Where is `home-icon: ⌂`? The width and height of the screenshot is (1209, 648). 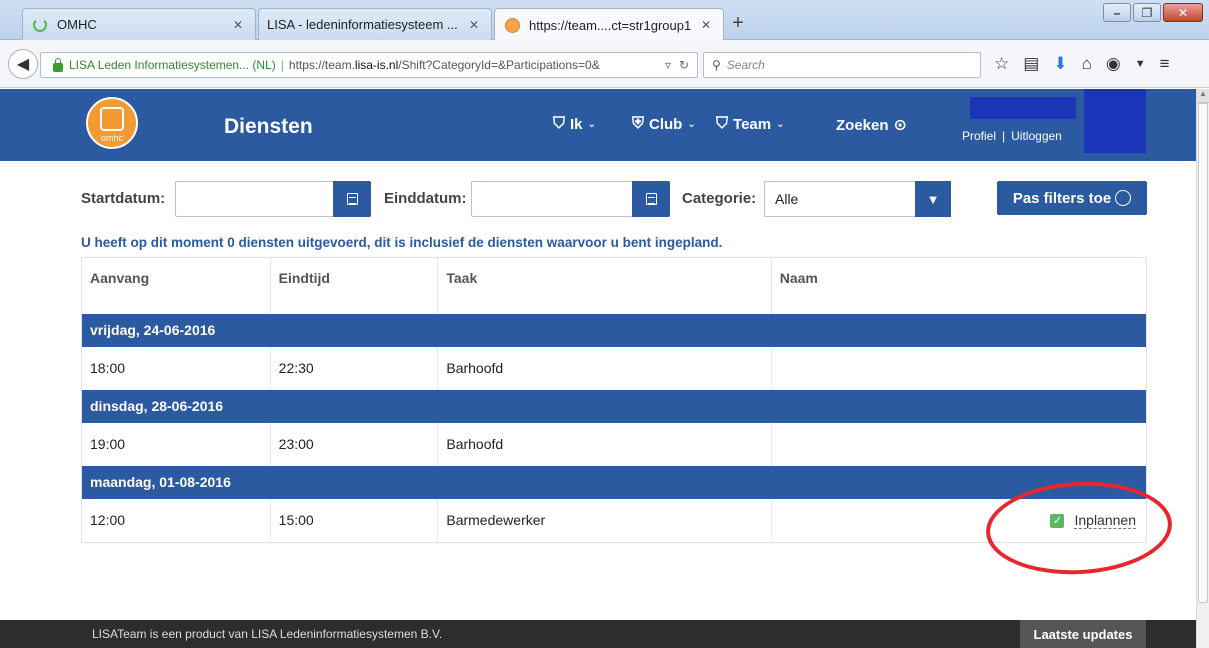
home-icon: ⌂ is located at coordinates (1087, 64).